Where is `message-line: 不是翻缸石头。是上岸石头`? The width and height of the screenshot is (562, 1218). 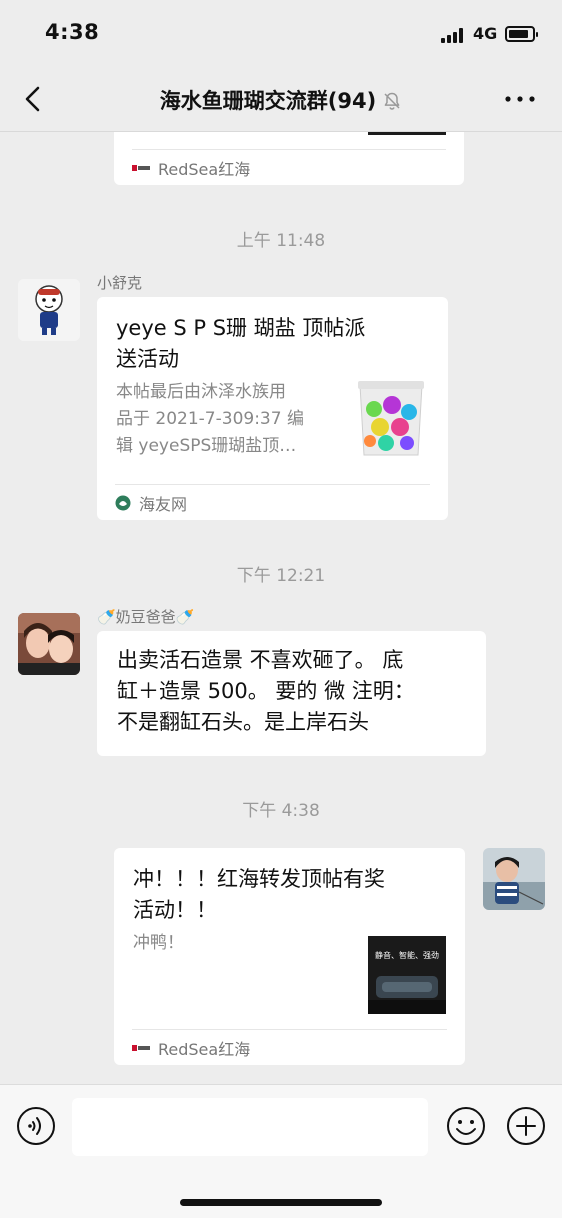 message-line: 不是翻缸石头。是上岸石头 is located at coordinates (243, 722).